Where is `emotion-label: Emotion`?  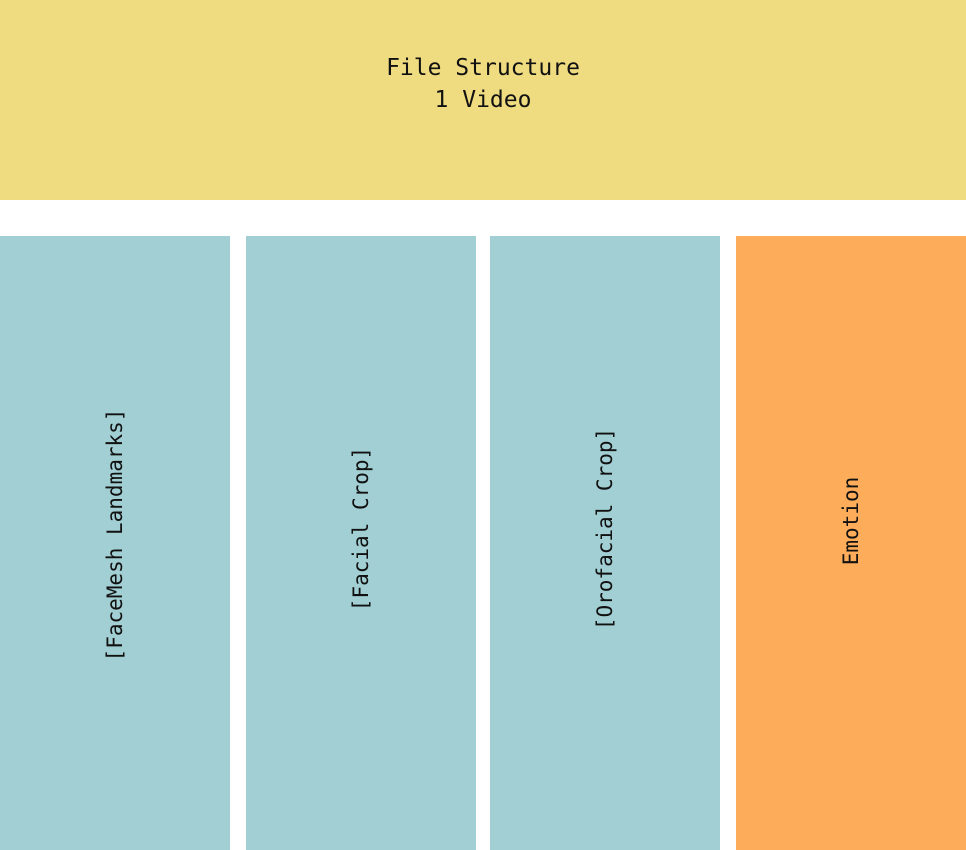 emotion-label: Emotion is located at coordinates (851, 521).